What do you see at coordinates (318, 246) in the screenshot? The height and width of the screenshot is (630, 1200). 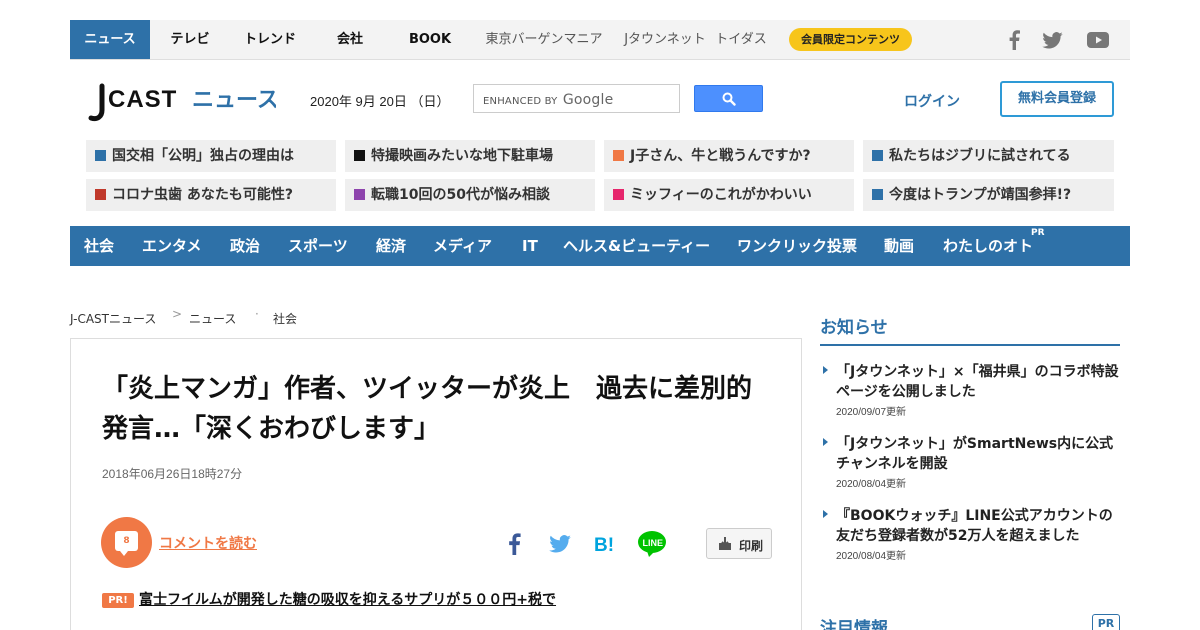 I see `category-sports: スポーツ` at bounding box center [318, 246].